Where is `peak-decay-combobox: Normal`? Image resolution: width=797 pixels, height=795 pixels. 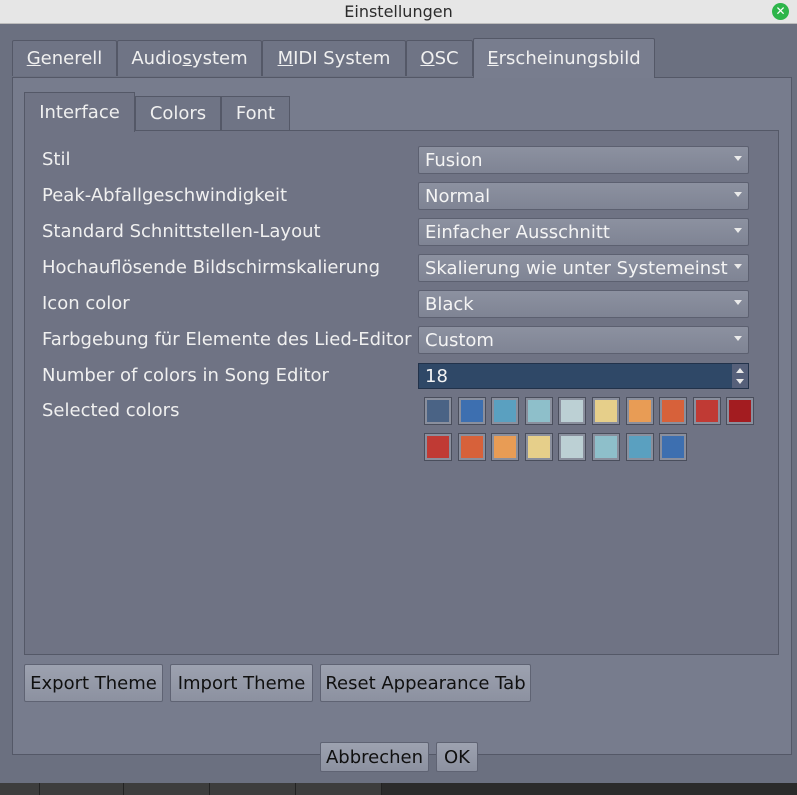 peak-decay-combobox: Normal is located at coordinates (583, 196).